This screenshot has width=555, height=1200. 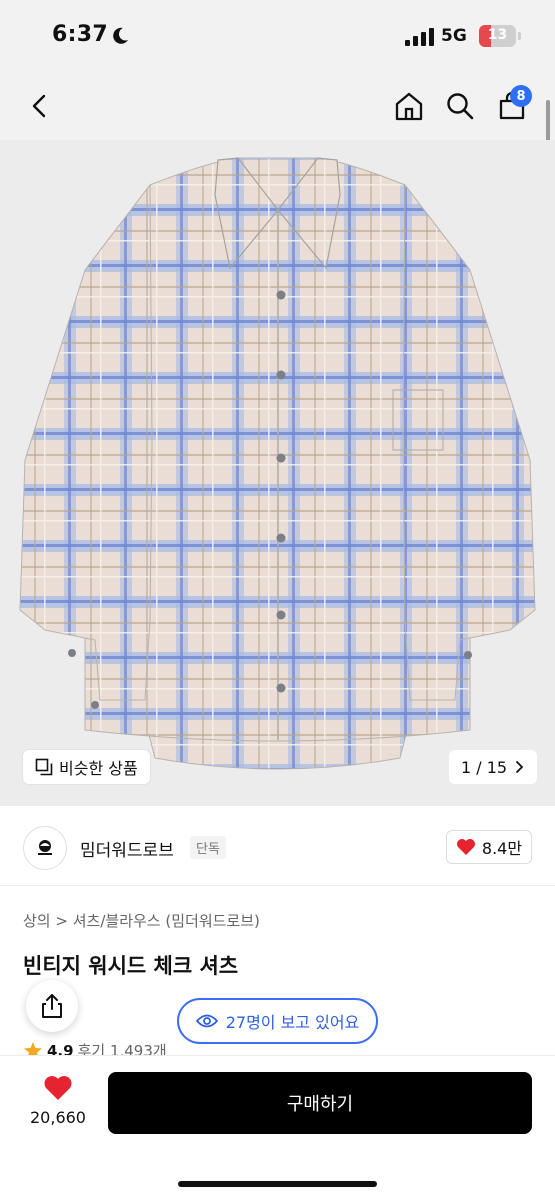 I want to click on breadcrumb-category: 상의, so click(x=37, y=921).